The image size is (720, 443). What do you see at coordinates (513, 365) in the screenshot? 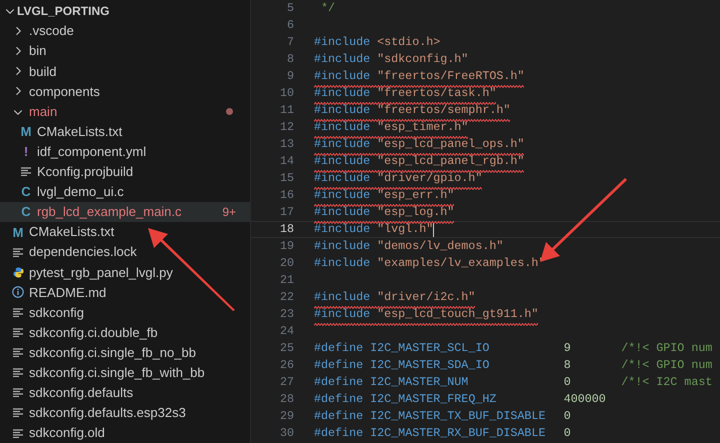
I see `code-line: #define I2C_MASTER_SDA_IO 8 /*!< GPIO num` at bounding box center [513, 365].